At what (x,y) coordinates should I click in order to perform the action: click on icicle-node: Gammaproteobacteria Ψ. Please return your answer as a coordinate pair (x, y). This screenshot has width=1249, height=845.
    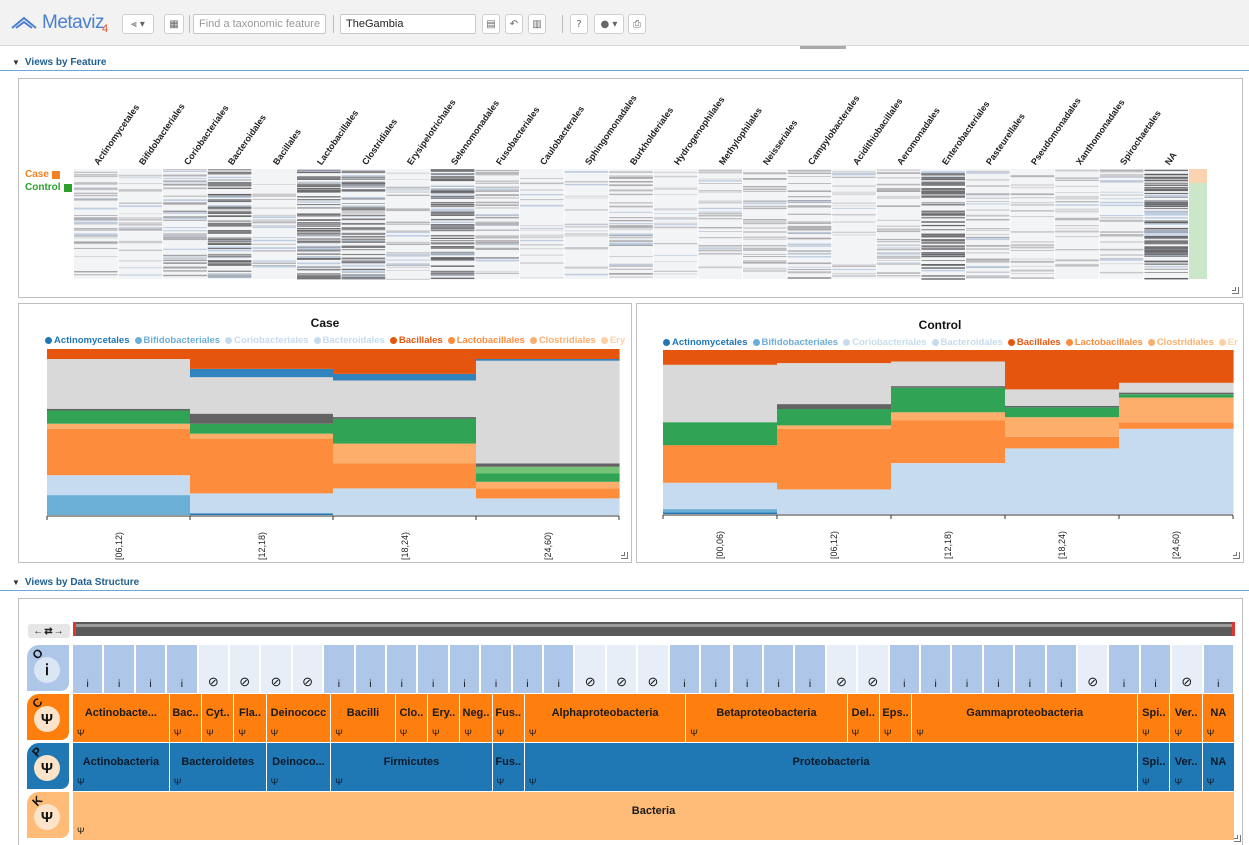
    Looking at the image, I should click on (1025, 718).